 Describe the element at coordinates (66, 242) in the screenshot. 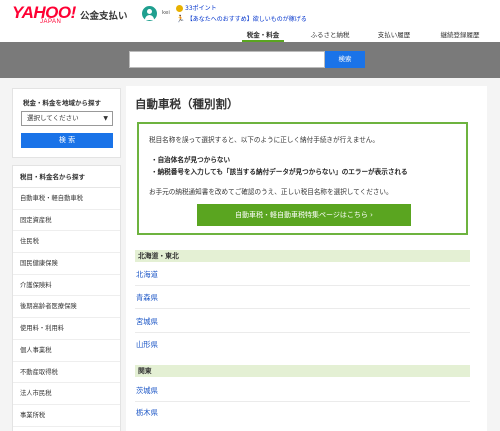

I see `sidebar-item-resident-tax: 住民税` at that location.